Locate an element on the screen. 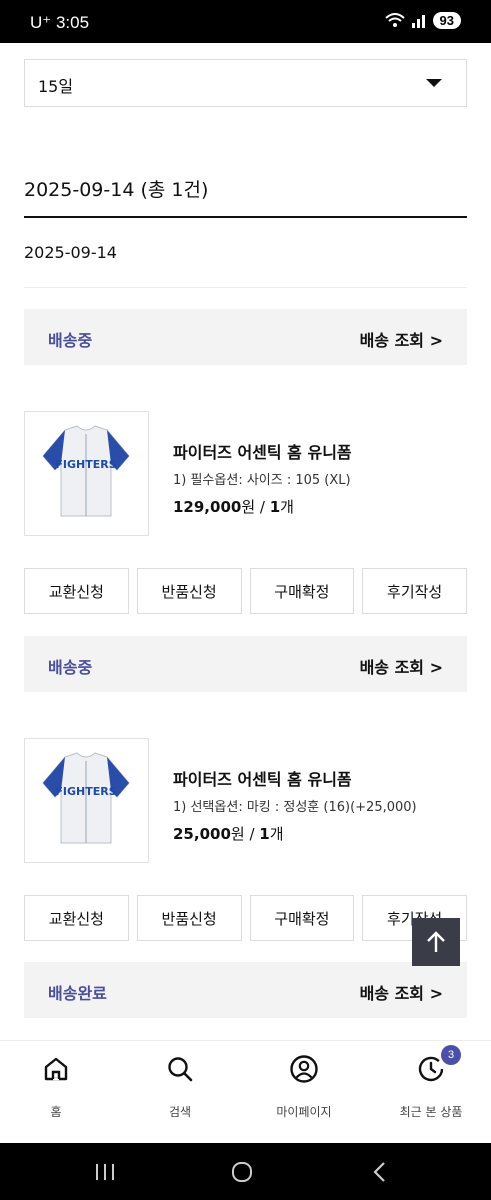  product-price: 25,000원 / 1개 is located at coordinates (295, 833).